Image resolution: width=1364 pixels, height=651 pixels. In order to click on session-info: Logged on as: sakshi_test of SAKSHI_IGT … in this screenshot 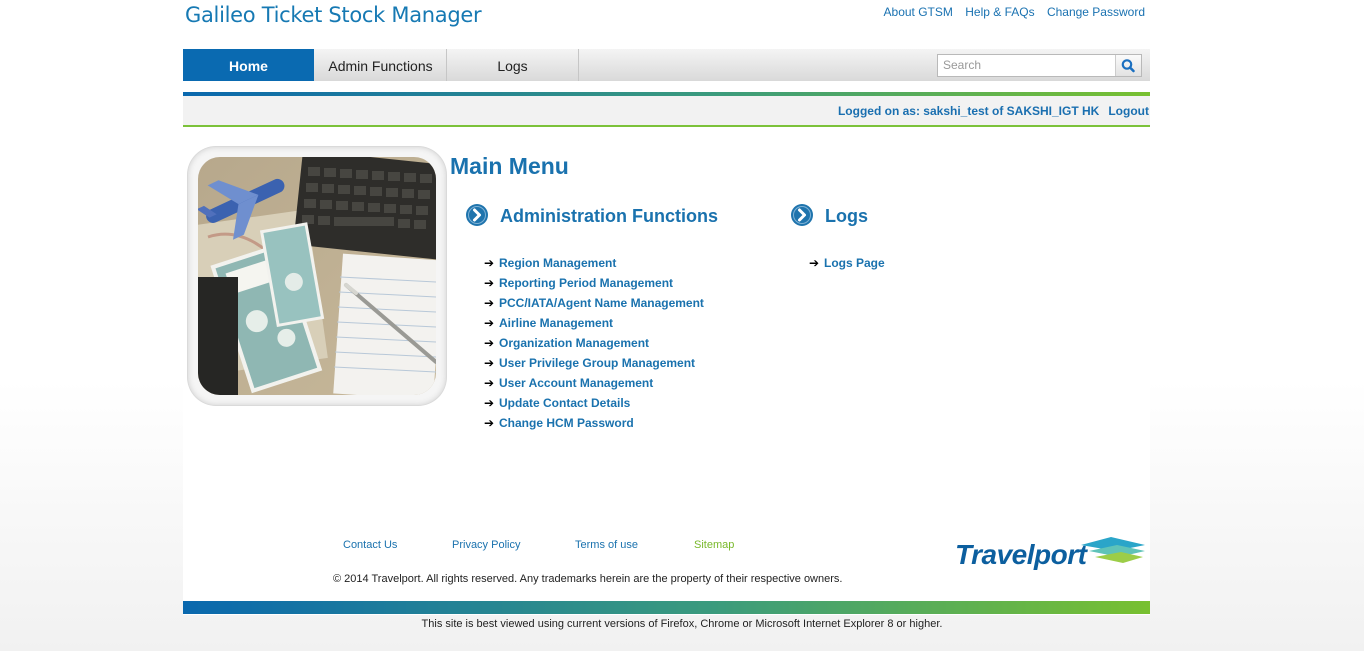, I will do `click(993, 111)`.